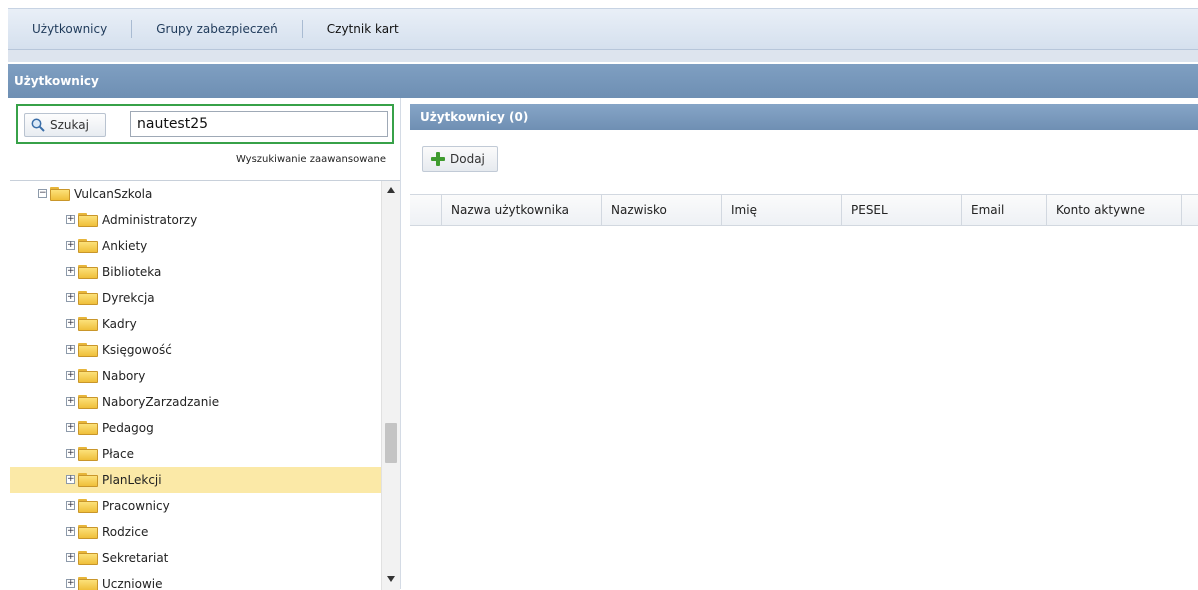 The image size is (1198, 590). Describe the element at coordinates (125, 246) in the screenshot. I see `tree-item-label: Ankiety` at that location.